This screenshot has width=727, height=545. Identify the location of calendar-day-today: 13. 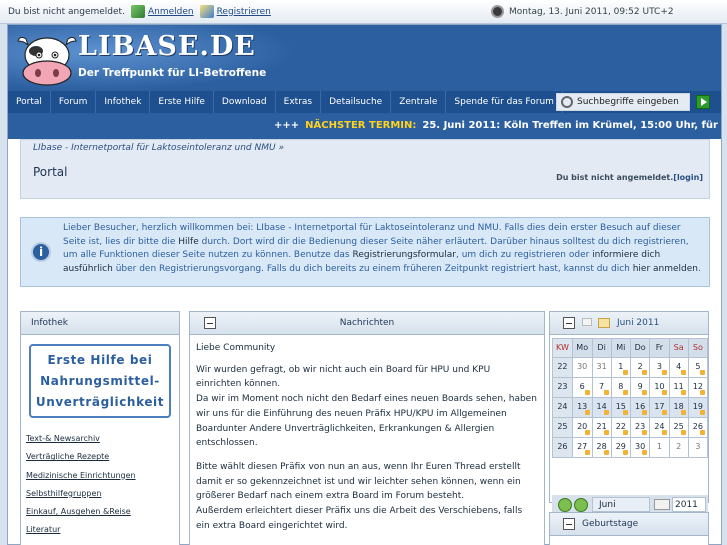
(582, 407).